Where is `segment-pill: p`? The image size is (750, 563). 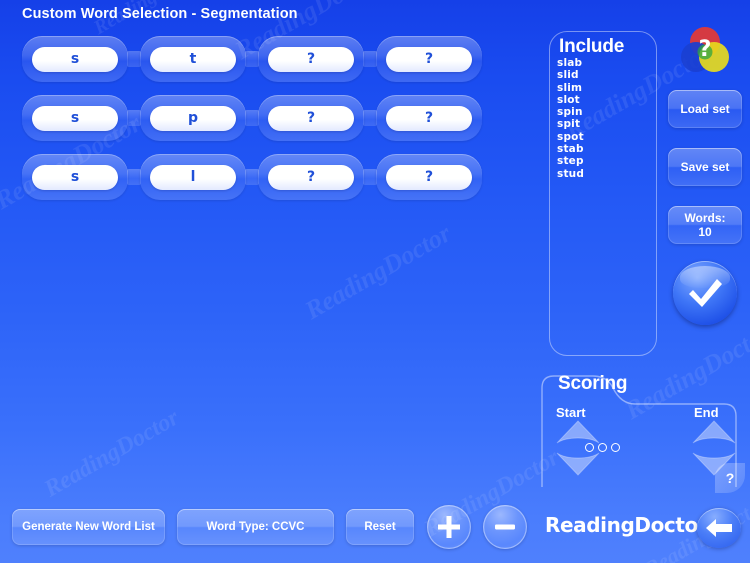 segment-pill: p is located at coordinates (193, 118).